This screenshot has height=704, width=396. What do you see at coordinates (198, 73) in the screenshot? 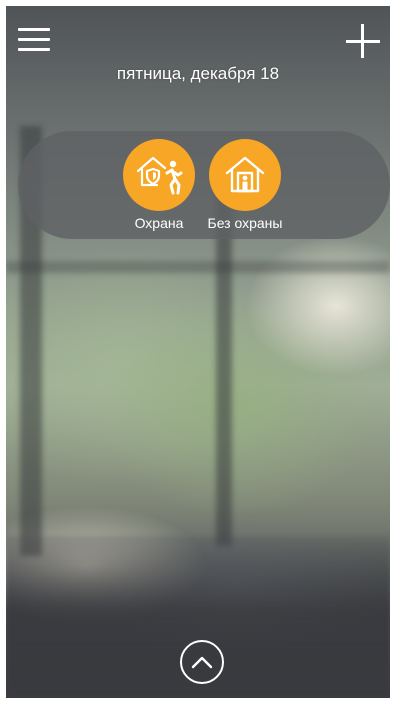
I see `date-label: пятница, декабря 18` at bounding box center [198, 73].